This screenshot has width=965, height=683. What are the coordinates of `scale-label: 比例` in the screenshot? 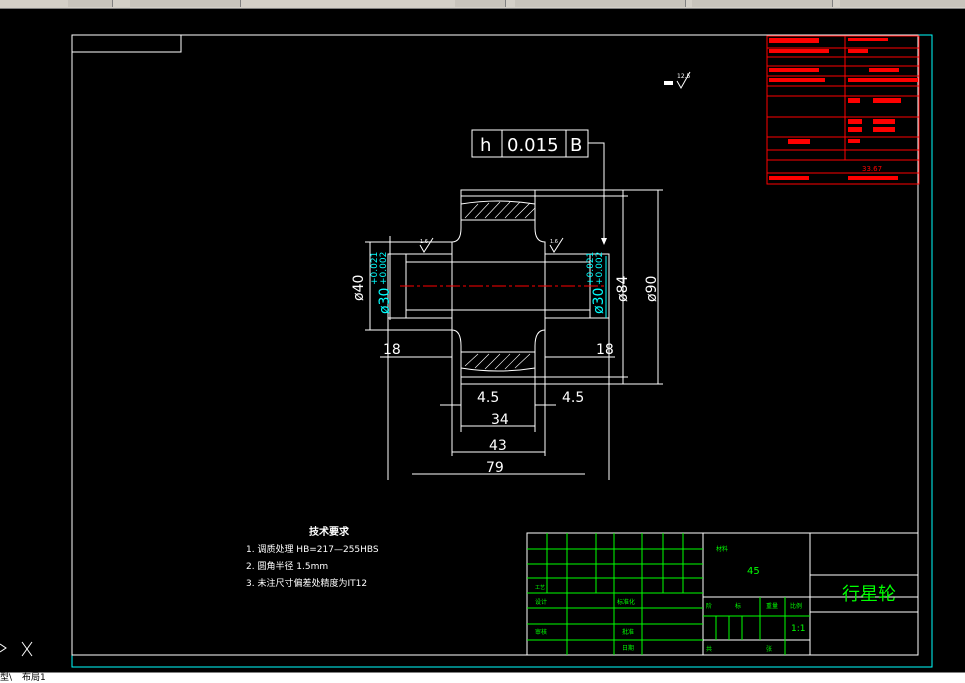 It's located at (796, 606).